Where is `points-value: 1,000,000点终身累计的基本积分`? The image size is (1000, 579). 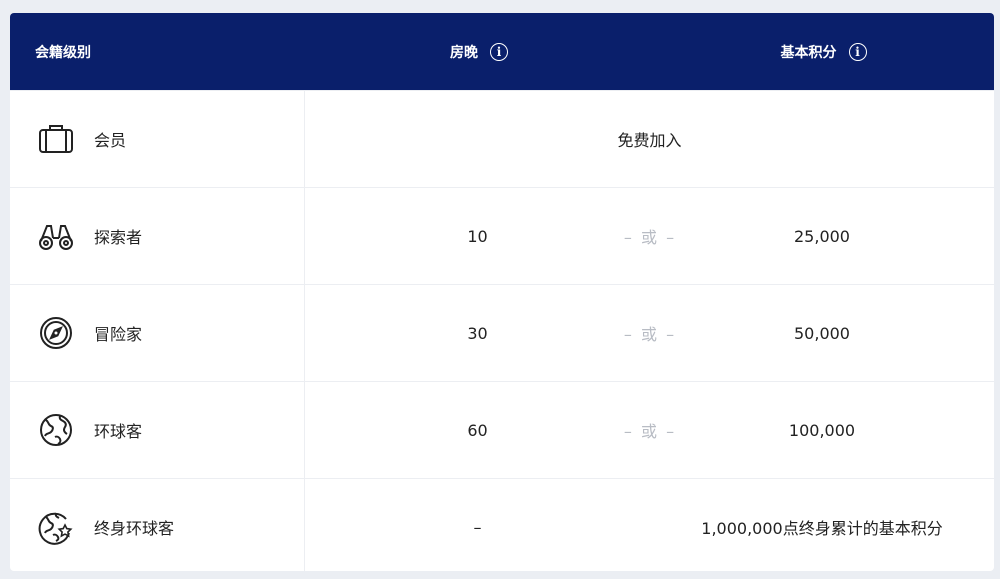 points-value: 1,000,000点终身累计的基本积分 is located at coordinates (822, 528).